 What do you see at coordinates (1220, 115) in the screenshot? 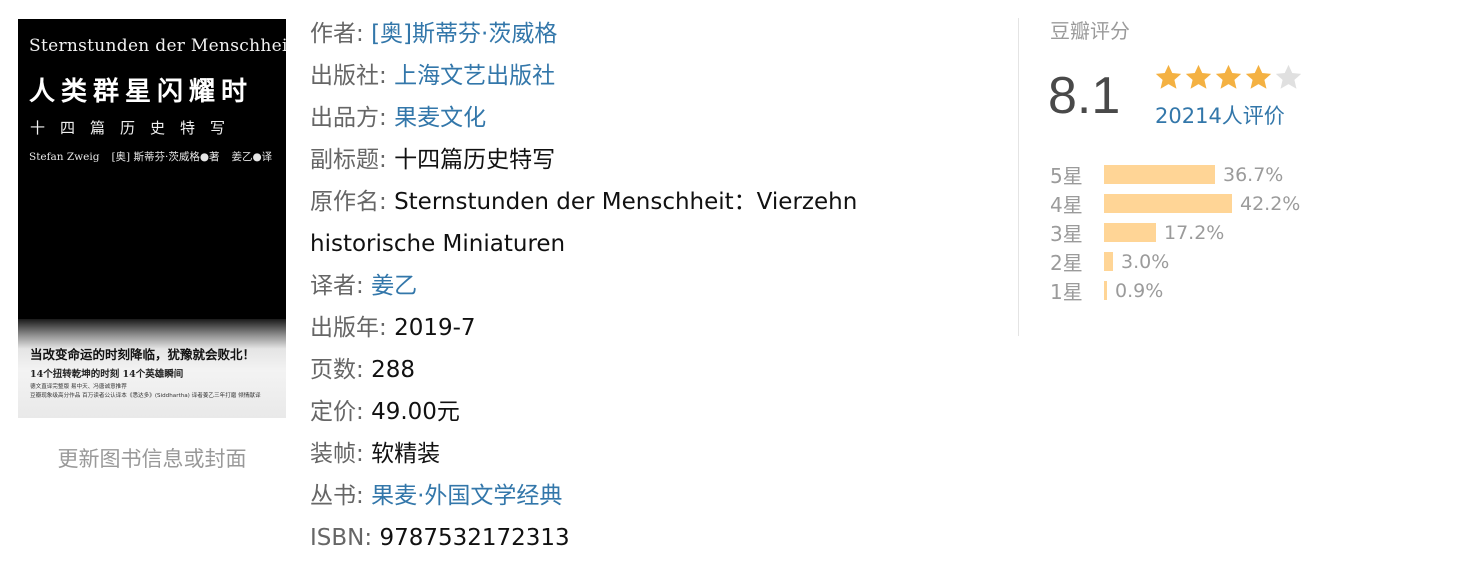
I see `rating-count-link: 20214人评价` at bounding box center [1220, 115].